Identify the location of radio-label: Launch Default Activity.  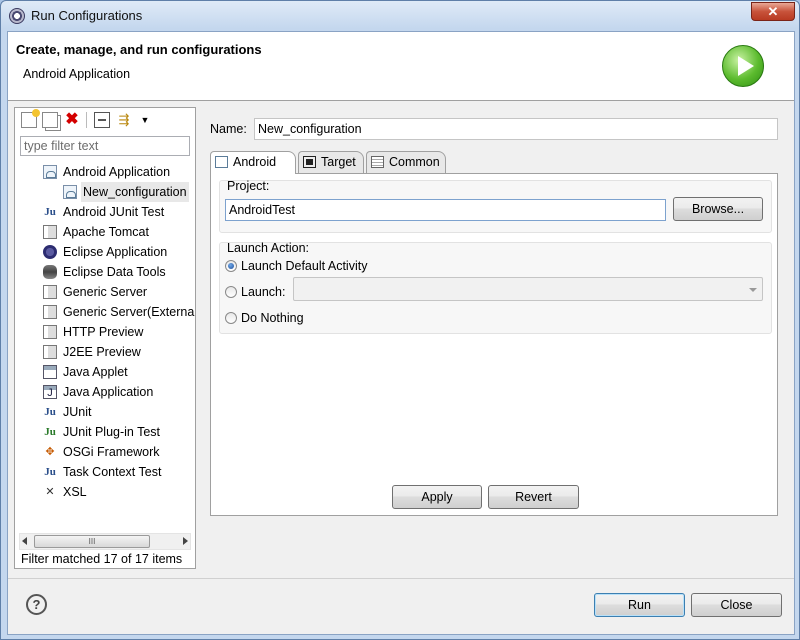
(304, 266).